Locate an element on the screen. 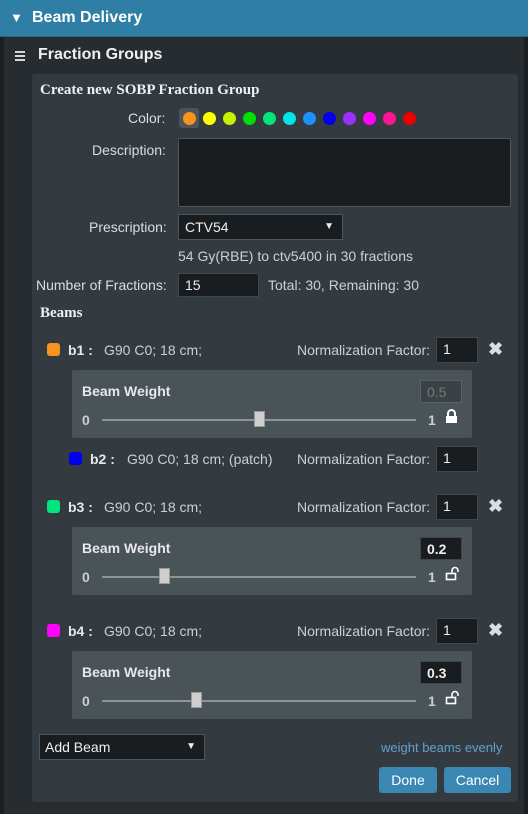 This screenshot has width=528, height=814. fraction-groups-title: Fraction Groups is located at coordinates (100, 54).